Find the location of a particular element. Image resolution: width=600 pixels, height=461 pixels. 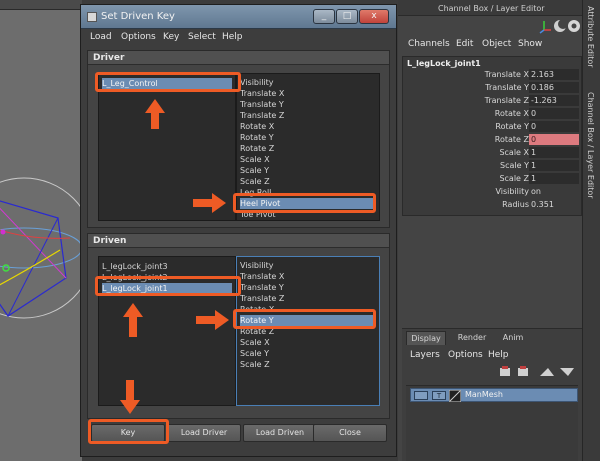

menu-options: Options is located at coordinates (138, 37).